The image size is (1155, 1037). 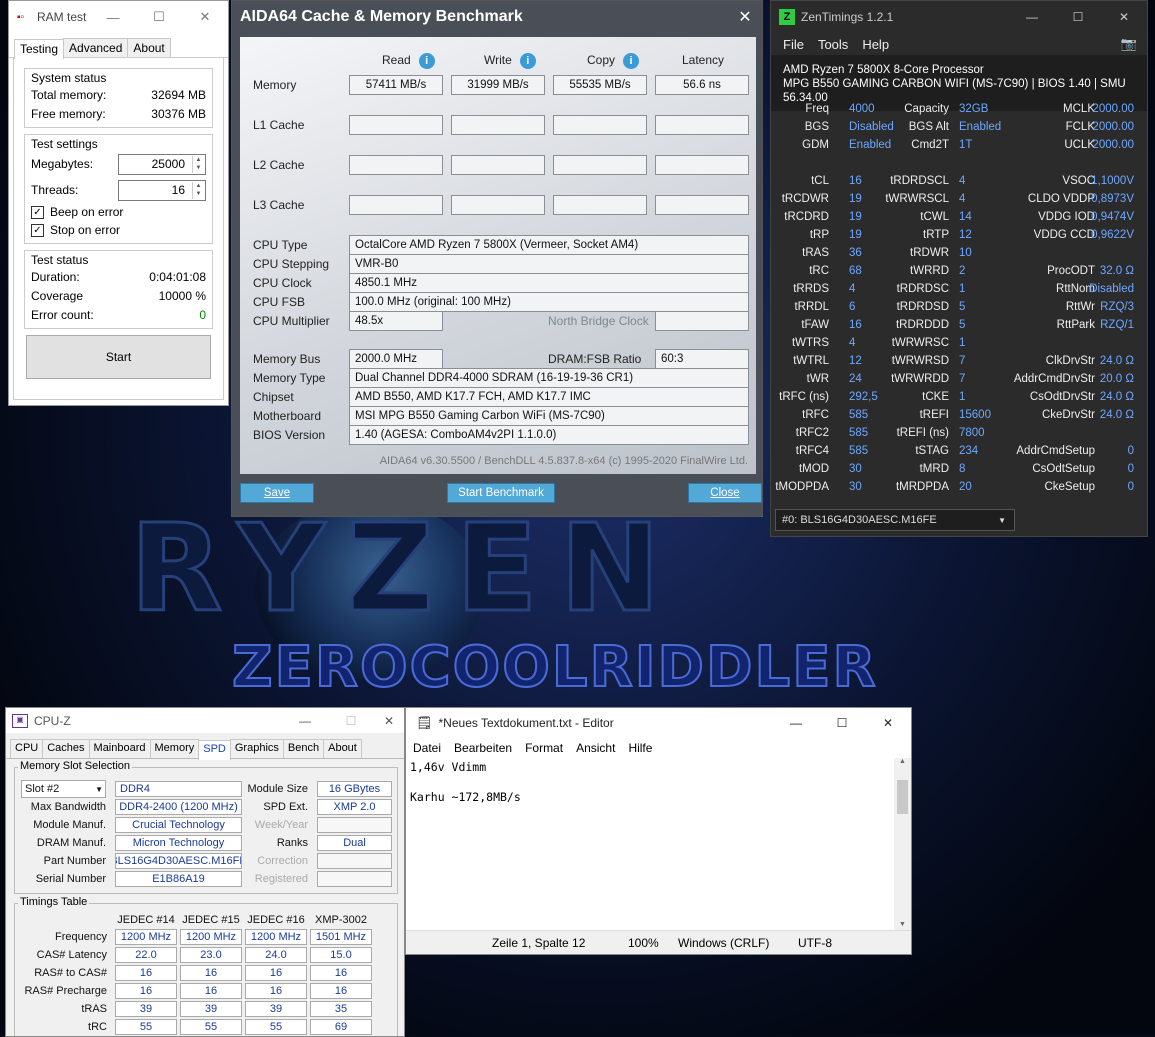 I want to click on timing-value: 32.0 Ω, so click(x=1116, y=271).